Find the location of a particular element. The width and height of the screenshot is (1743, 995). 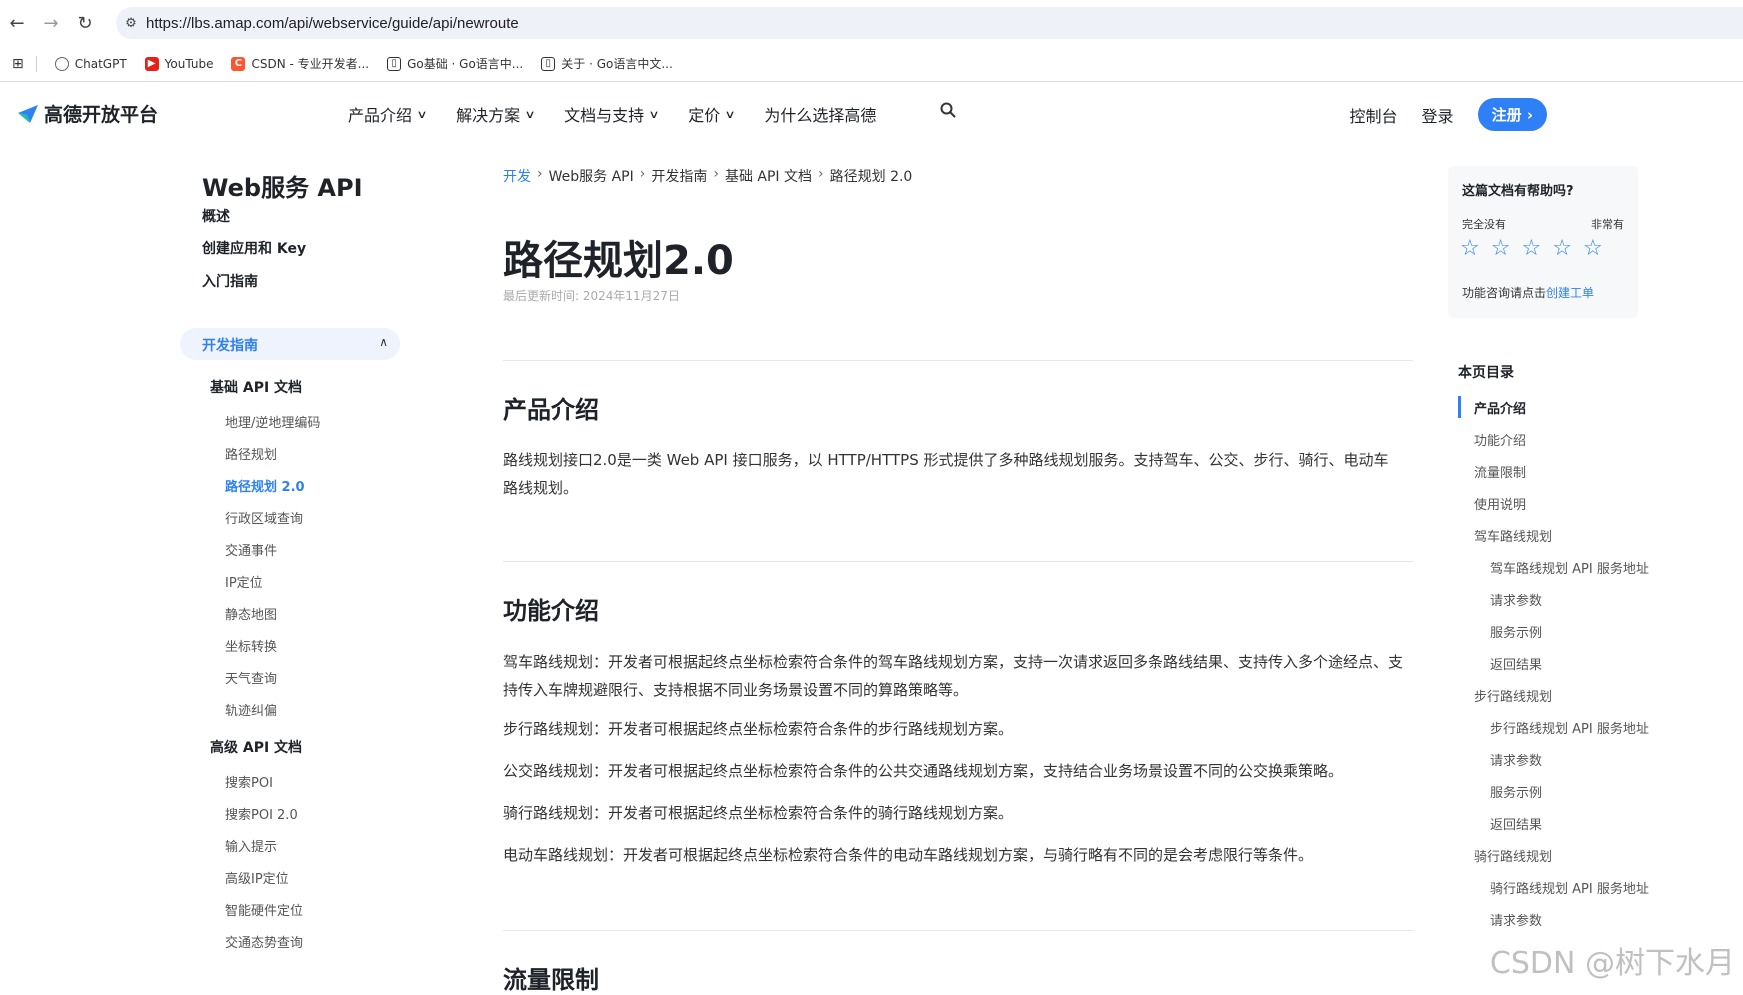

create-ticket-link: 创建工单 is located at coordinates (1570, 293).